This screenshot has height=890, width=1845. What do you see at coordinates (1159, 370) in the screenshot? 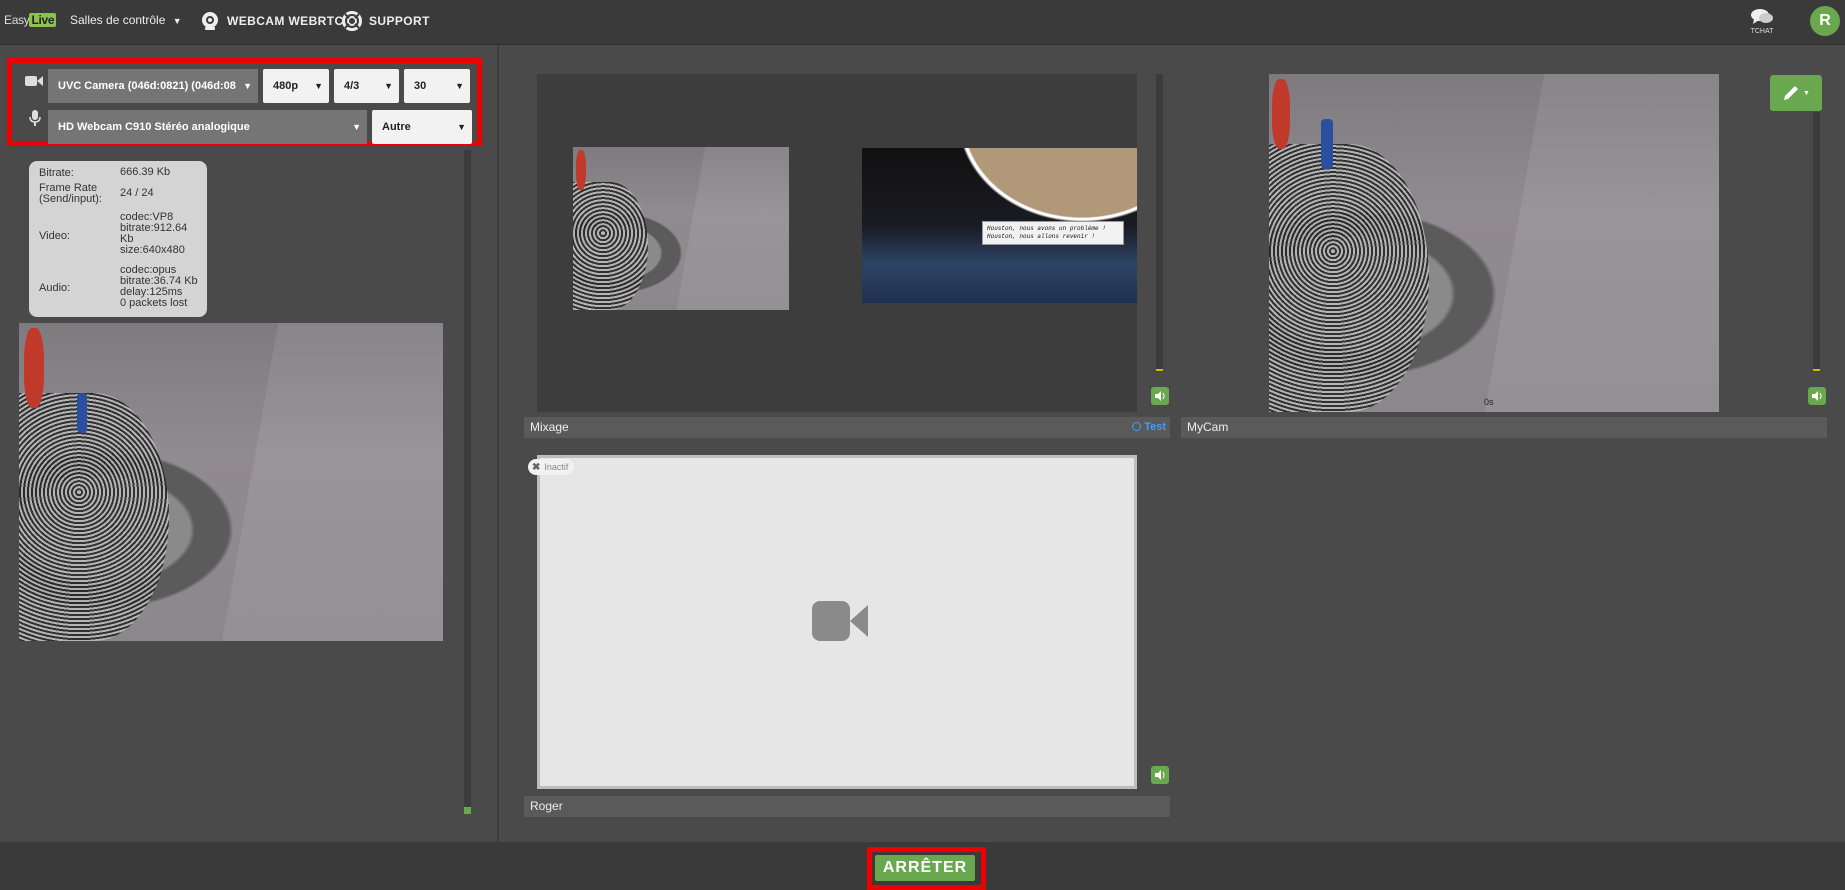
I see `mixage-audio-meter-level` at bounding box center [1159, 370].